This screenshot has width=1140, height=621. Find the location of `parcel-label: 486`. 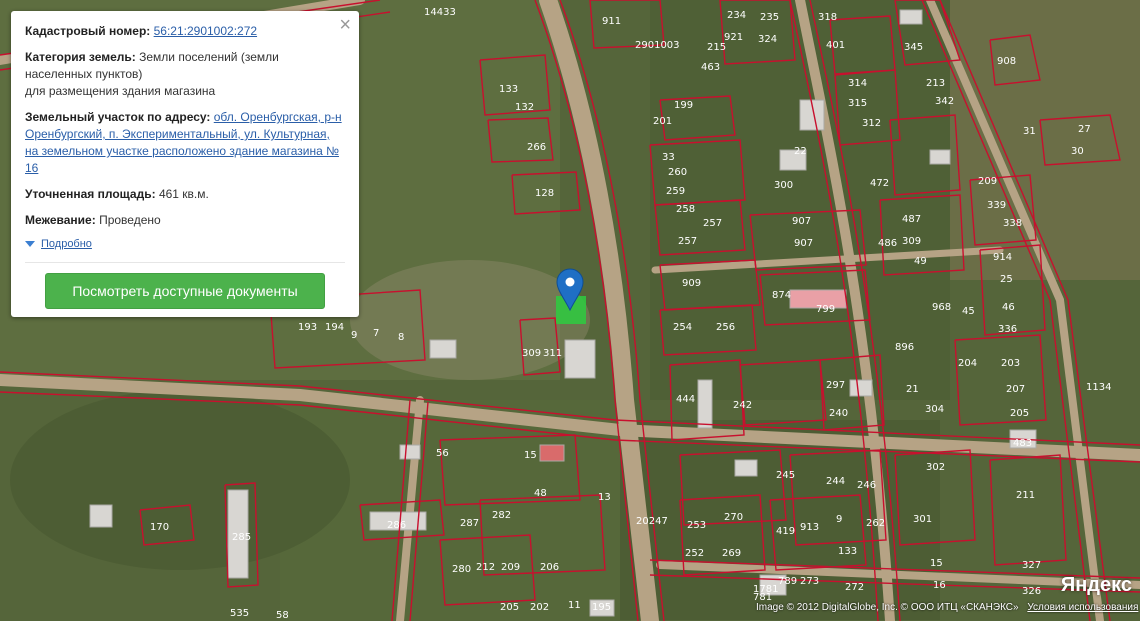

parcel-label: 486 is located at coordinates (887, 243).